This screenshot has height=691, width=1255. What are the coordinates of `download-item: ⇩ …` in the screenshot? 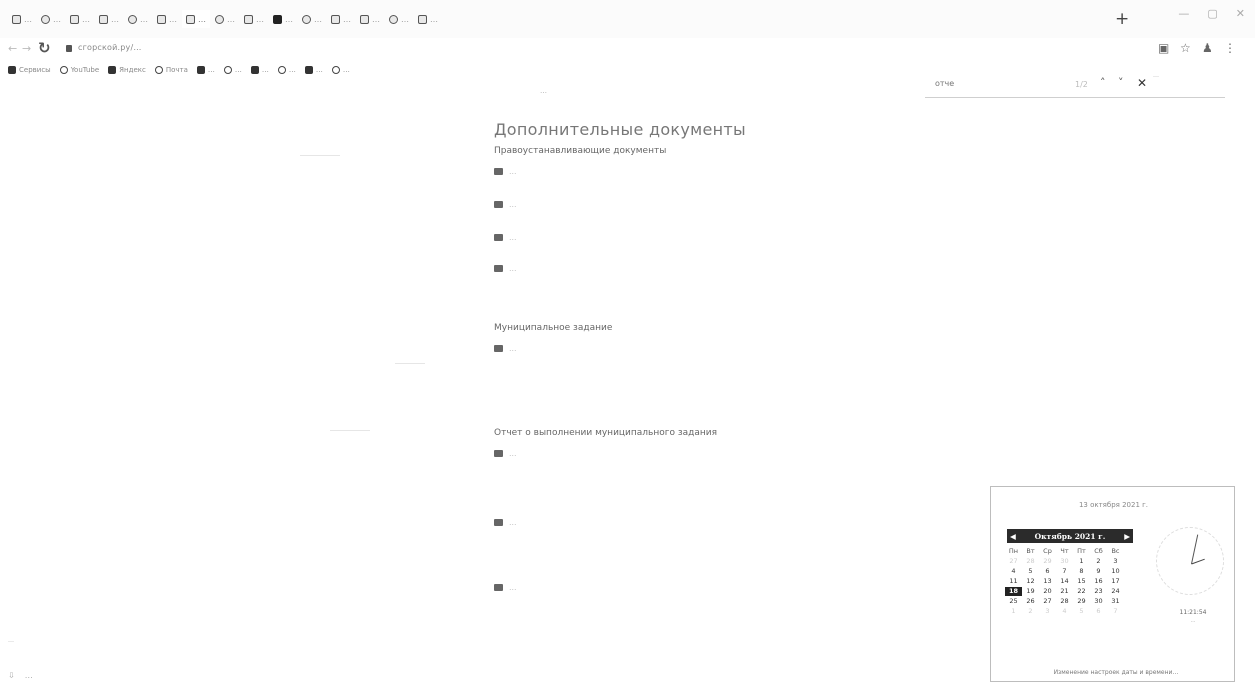 It's located at (20, 675).